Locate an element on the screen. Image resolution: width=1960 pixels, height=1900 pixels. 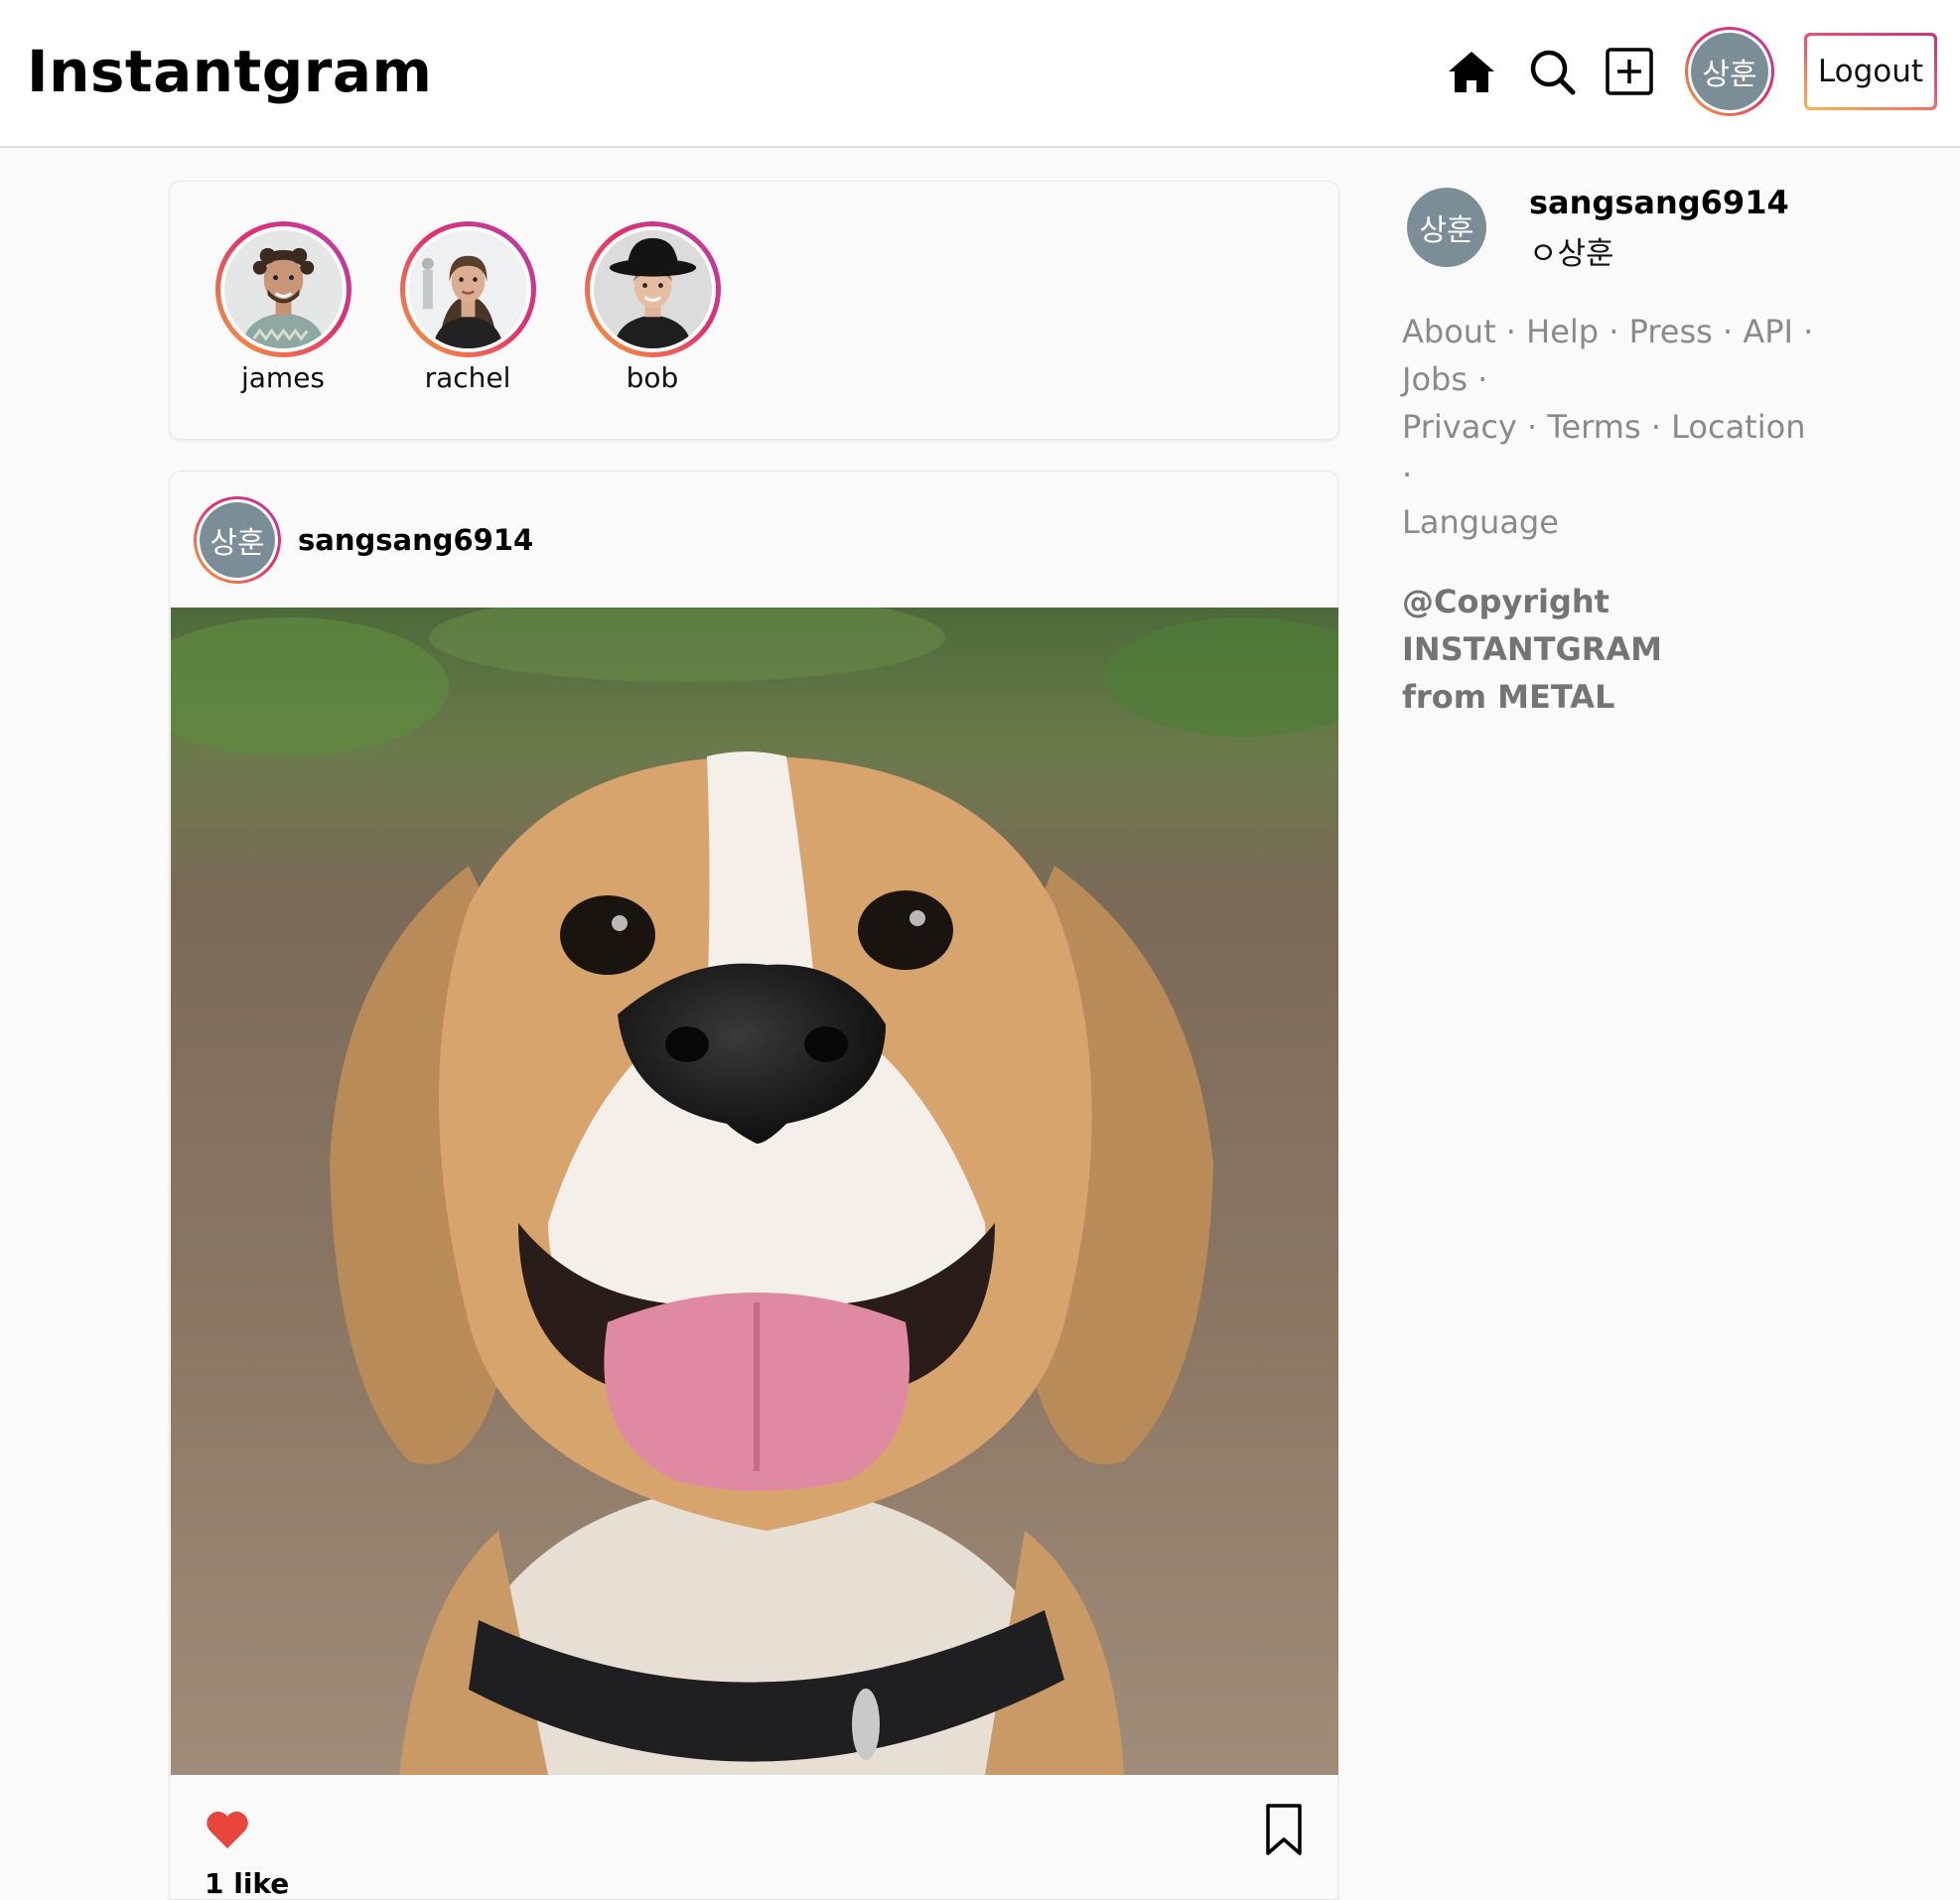
footer-link-language: Language is located at coordinates (1480, 522).